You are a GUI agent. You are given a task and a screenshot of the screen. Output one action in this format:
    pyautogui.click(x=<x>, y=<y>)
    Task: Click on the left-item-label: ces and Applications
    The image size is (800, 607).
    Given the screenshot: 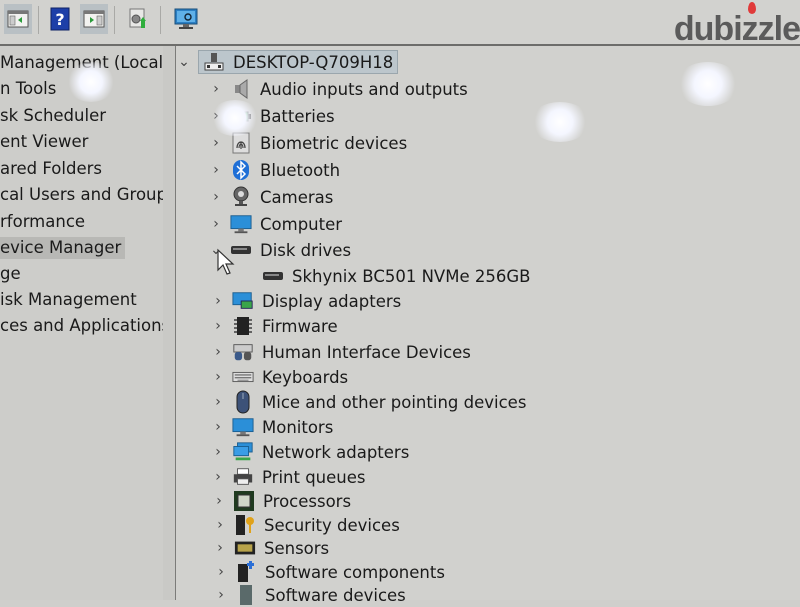 What is the action you would take?
    pyautogui.click(x=85, y=325)
    